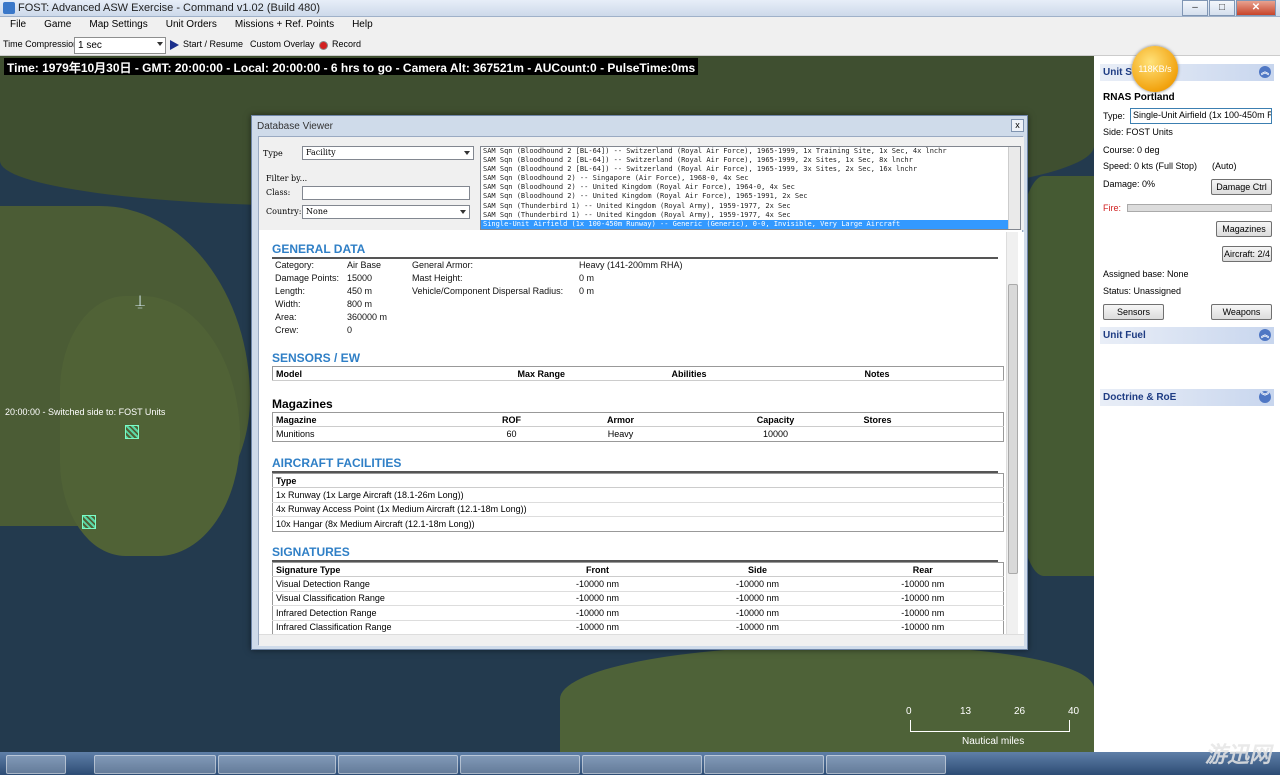  Describe the element at coordinates (990, 726) in the screenshot. I see `scale-ruler` at that location.